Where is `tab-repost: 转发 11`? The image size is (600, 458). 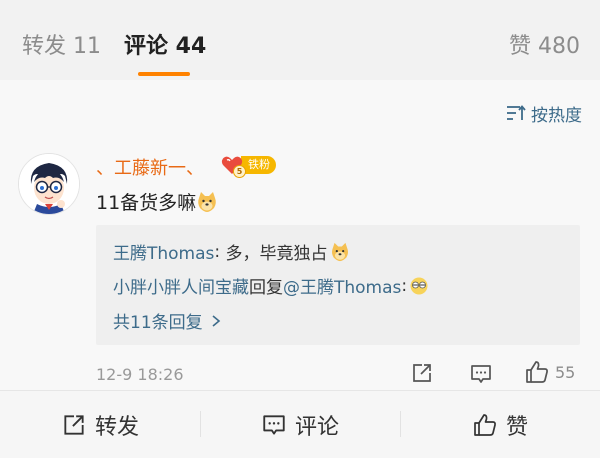
tab-repost: 转发 11 is located at coordinates (61, 47).